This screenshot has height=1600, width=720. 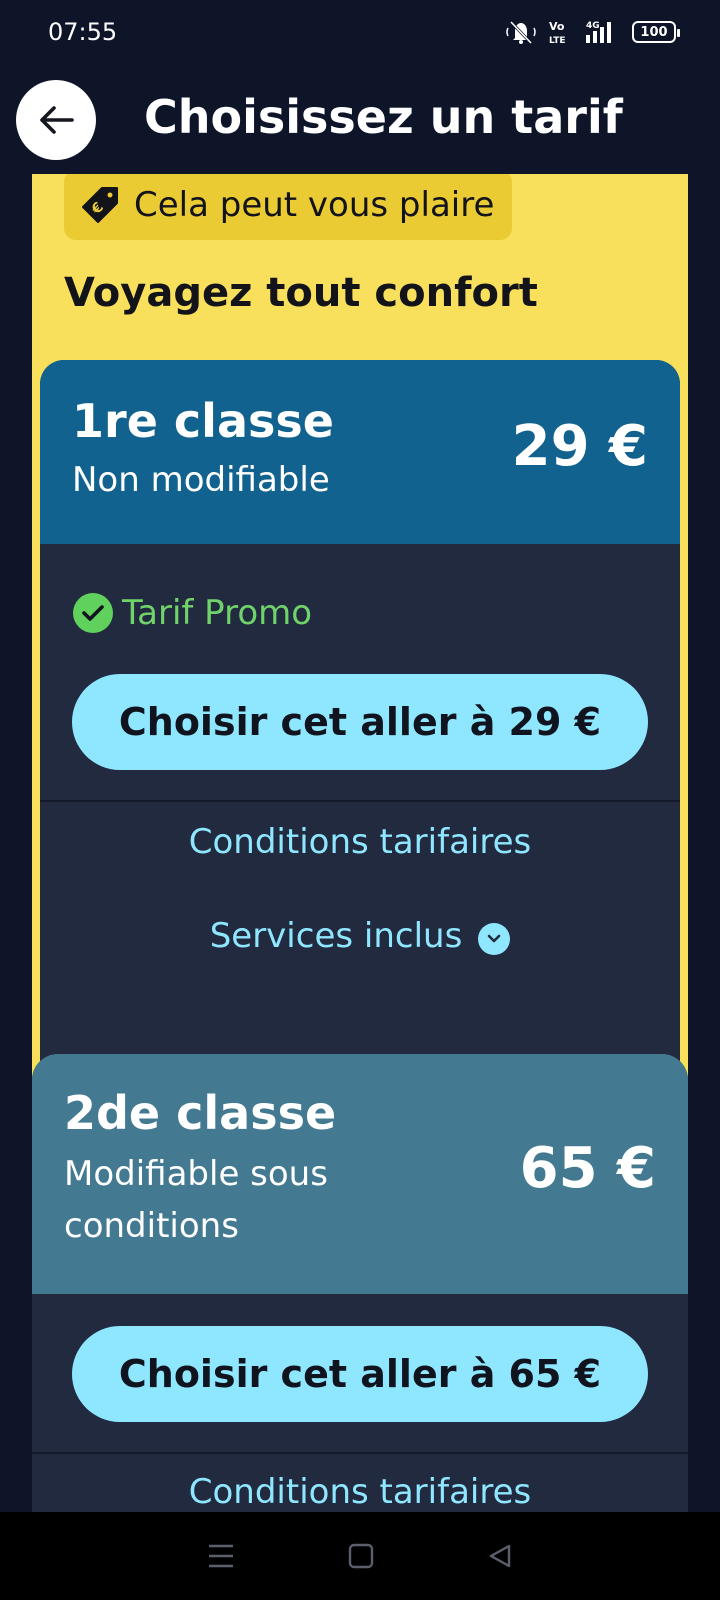 I want to click on network-label: 4G, so click(x=593, y=26).